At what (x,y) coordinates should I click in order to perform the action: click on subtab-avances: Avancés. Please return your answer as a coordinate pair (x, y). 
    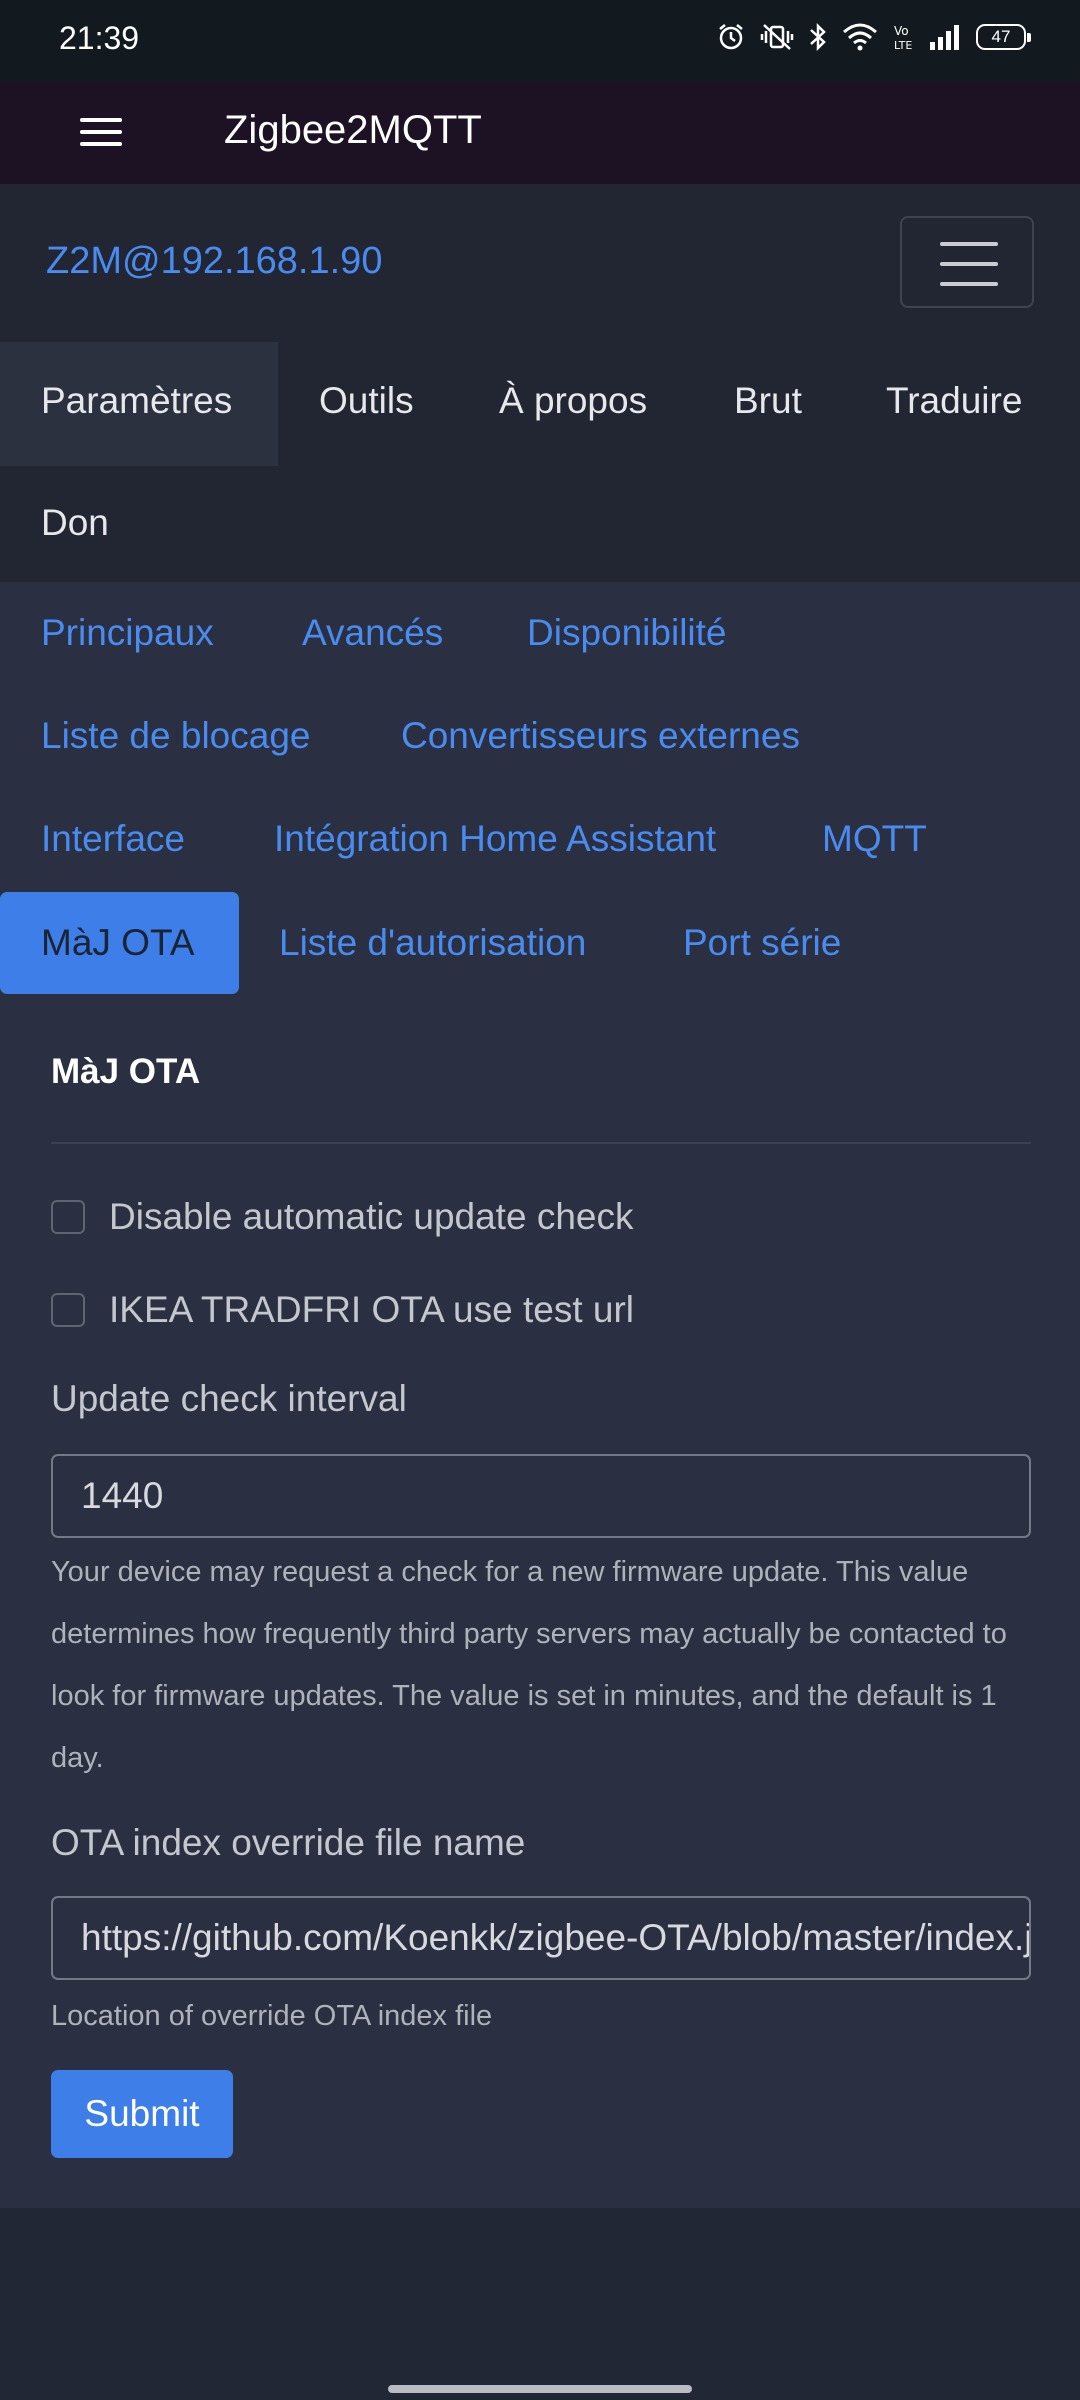
    Looking at the image, I should click on (372, 633).